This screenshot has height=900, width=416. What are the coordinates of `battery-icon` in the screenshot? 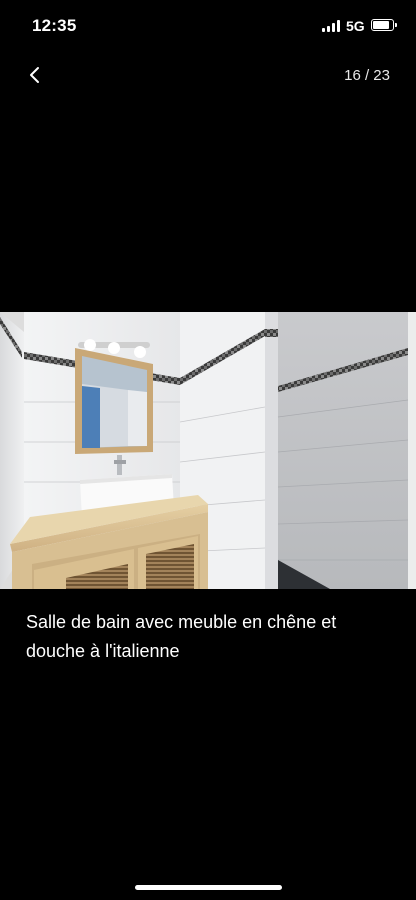 It's located at (384, 25).